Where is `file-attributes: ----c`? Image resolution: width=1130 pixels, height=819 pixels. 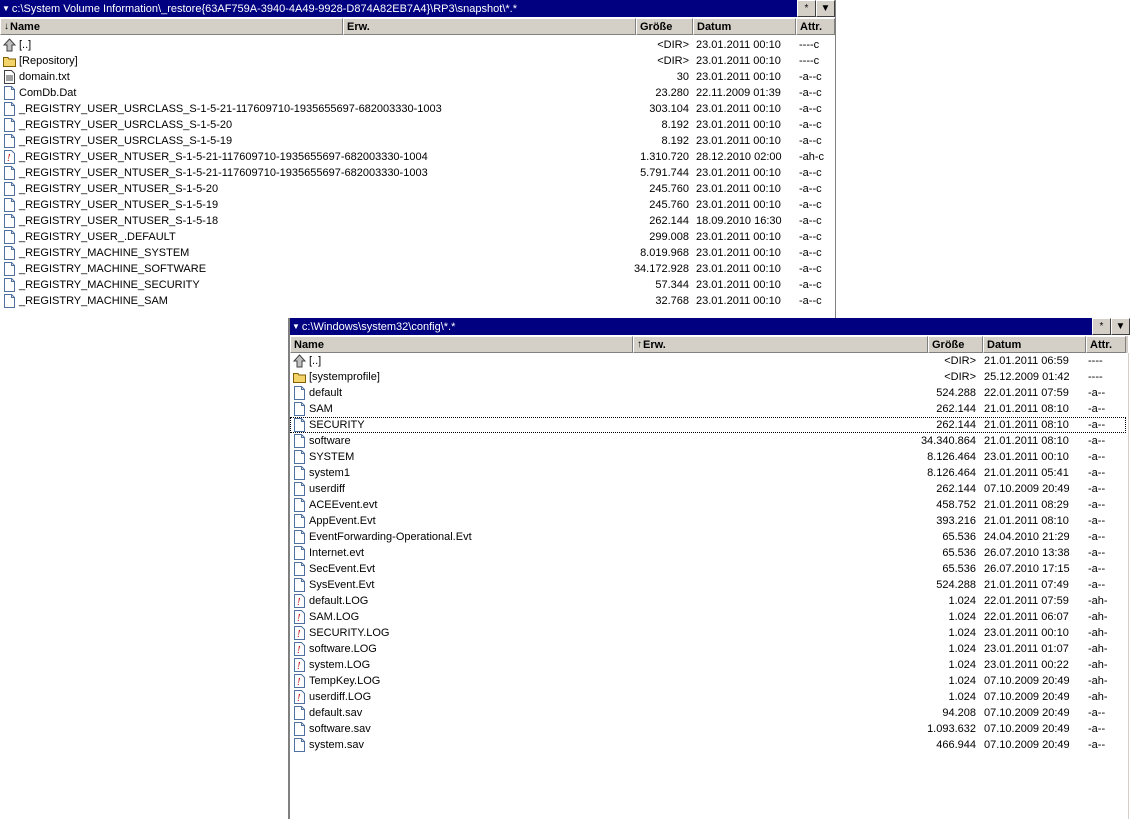
file-attributes: ----c is located at coordinates (809, 61).